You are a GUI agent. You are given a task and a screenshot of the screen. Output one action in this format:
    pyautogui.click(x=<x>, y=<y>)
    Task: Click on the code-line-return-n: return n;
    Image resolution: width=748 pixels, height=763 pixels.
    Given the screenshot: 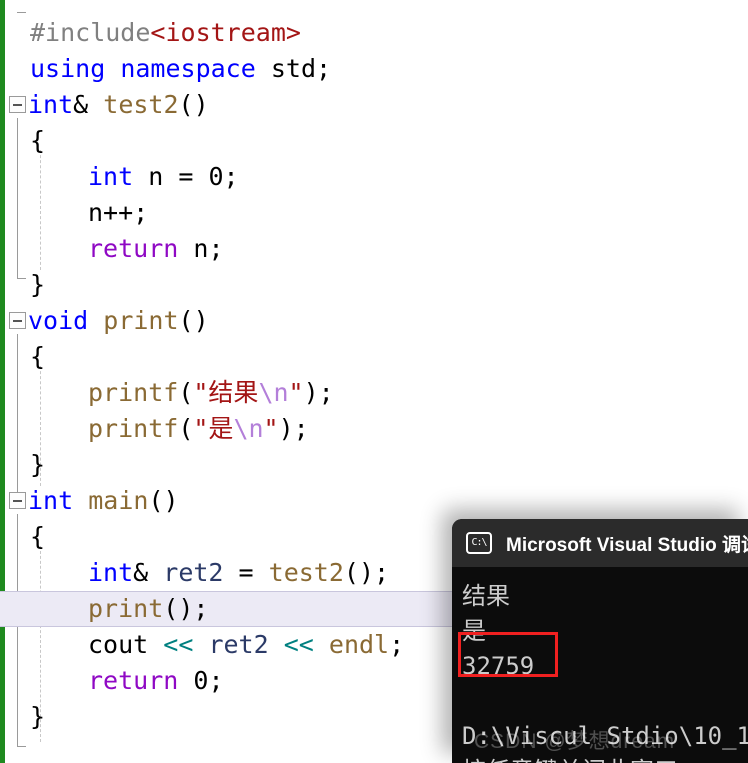 What is the action you would take?
    pyautogui.click(x=156, y=249)
    